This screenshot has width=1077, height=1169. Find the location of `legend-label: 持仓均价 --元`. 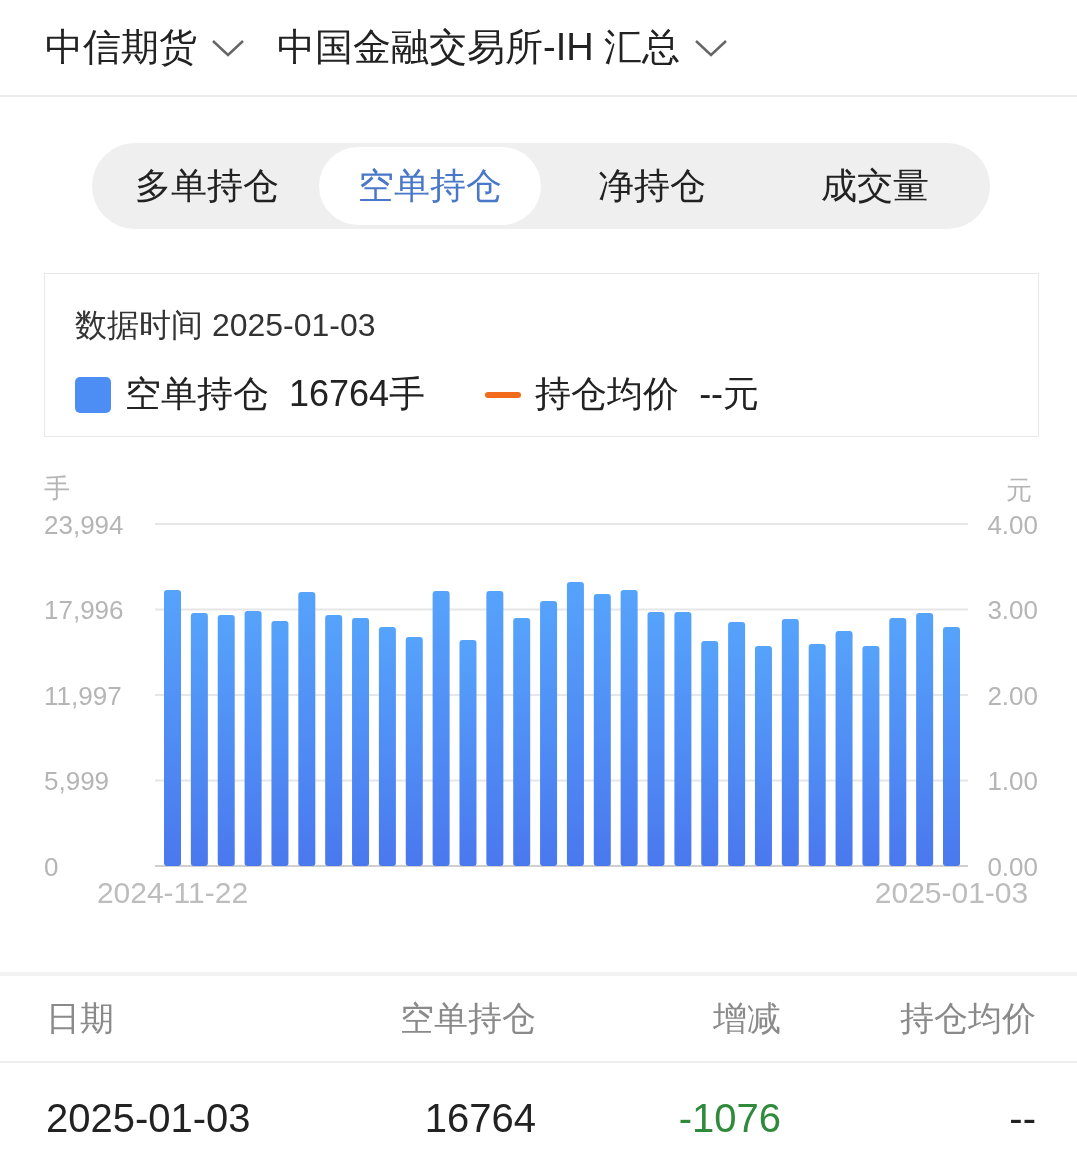

legend-label: 持仓均价 --元 is located at coordinates (647, 394).